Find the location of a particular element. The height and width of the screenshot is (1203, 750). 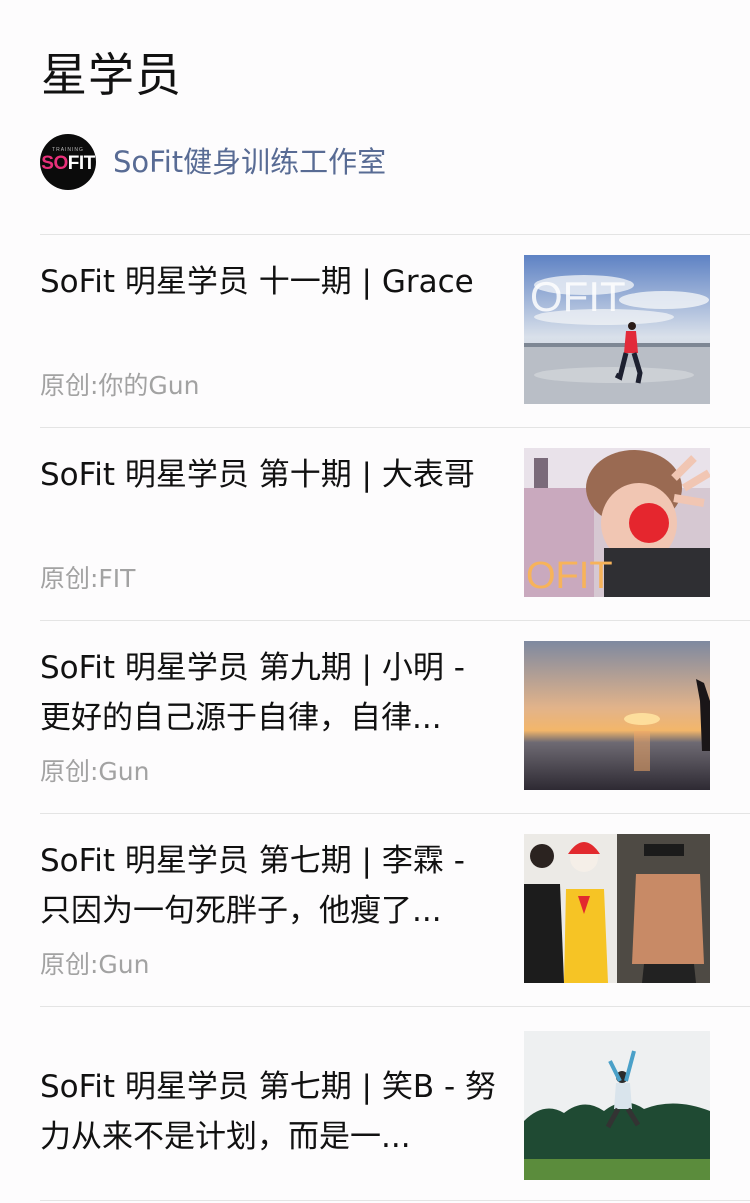

page-title: 星学员 is located at coordinates (111, 75).